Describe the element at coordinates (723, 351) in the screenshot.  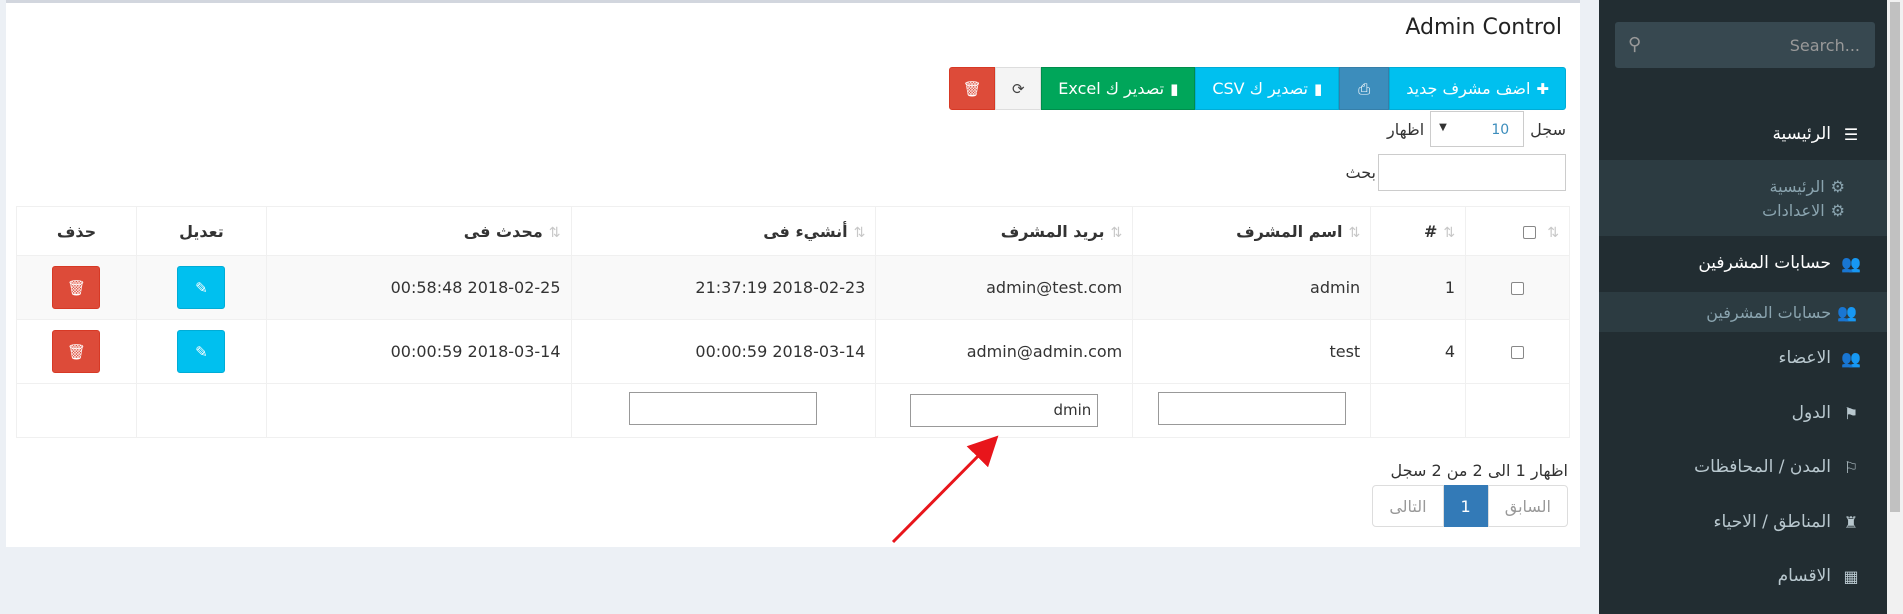
I see `cell-created: 2018-03-14 00:00:59` at that location.